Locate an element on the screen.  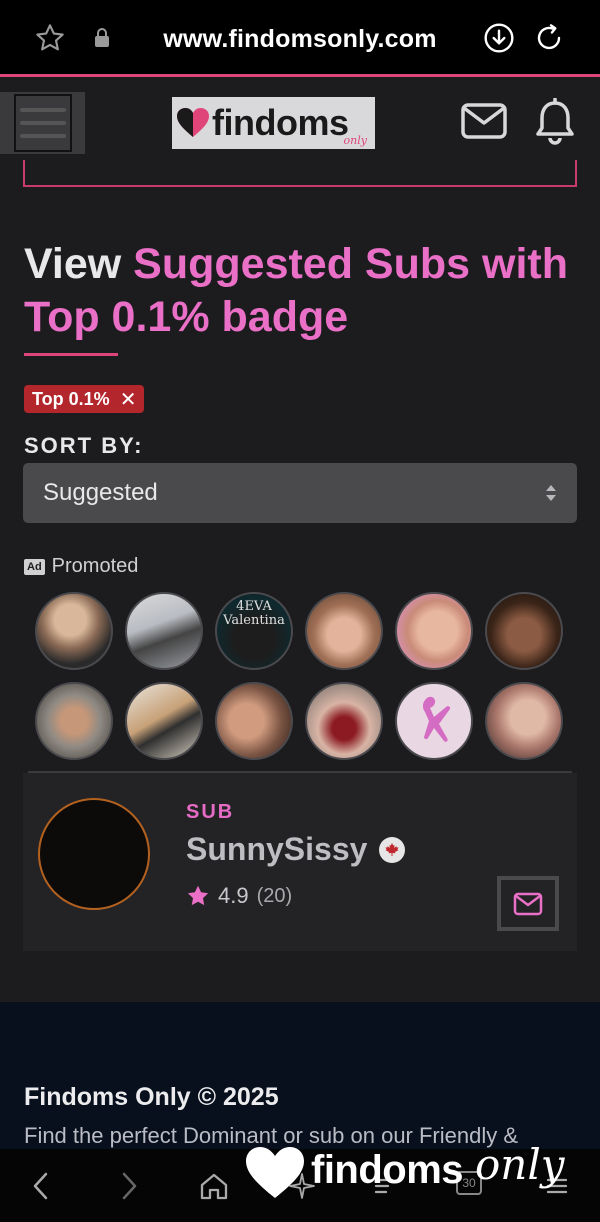
filter-chip-top-badge: Top 0.1% ✕ is located at coordinates (84, 399).